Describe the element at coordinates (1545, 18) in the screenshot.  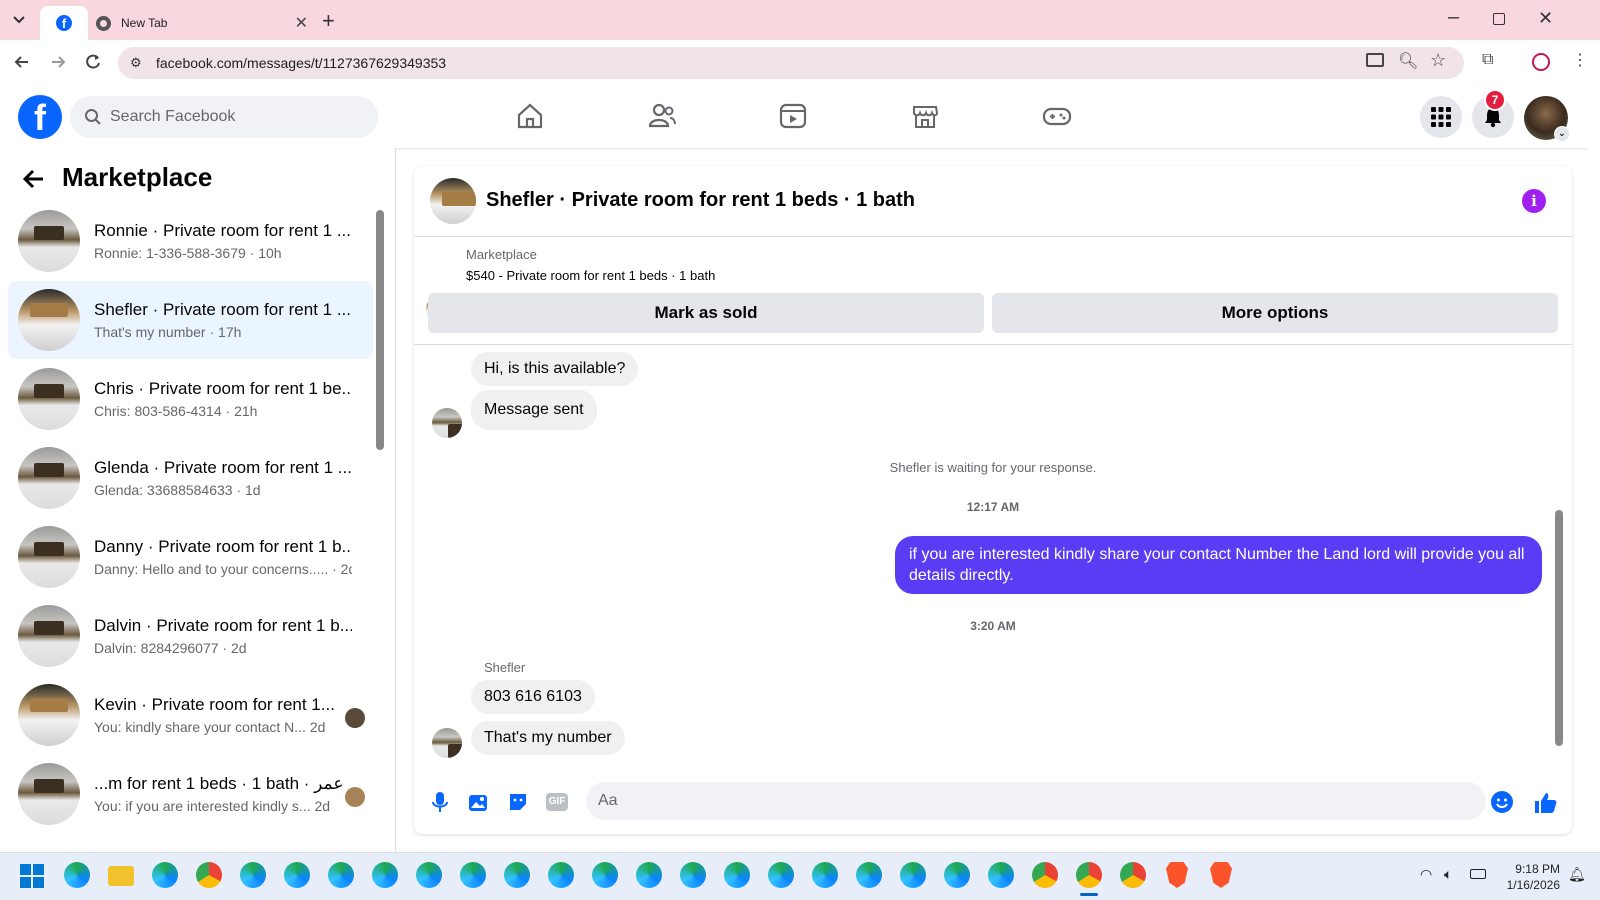
I see `close-window-button: ✕` at that location.